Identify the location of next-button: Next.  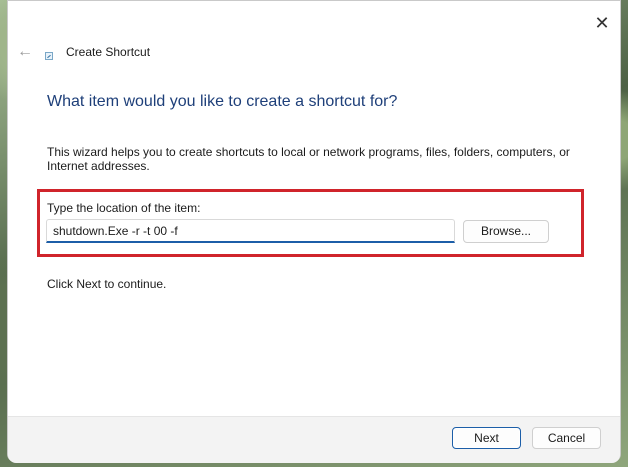
(486, 438).